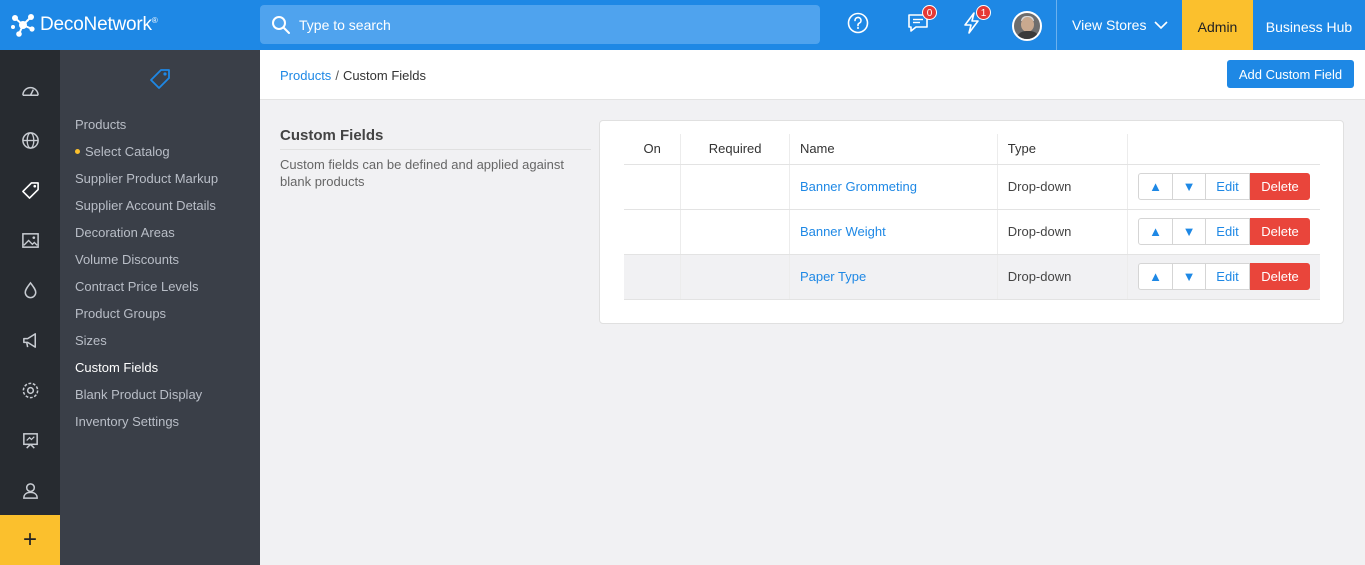 The height and width of the screenshot is (565, 1365). Describe the element at coordinates (30, 490) in the screenshot. I see `rail-item-users` at that location.